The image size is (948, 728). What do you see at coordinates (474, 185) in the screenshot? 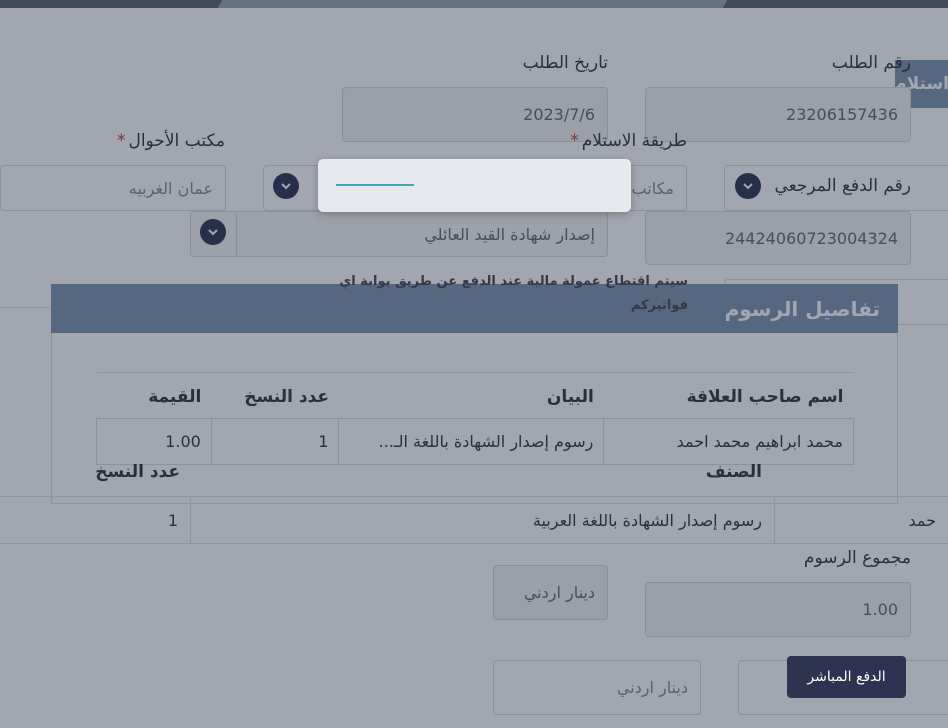
I see `loading-dialog` at bounding box center [474, 185].